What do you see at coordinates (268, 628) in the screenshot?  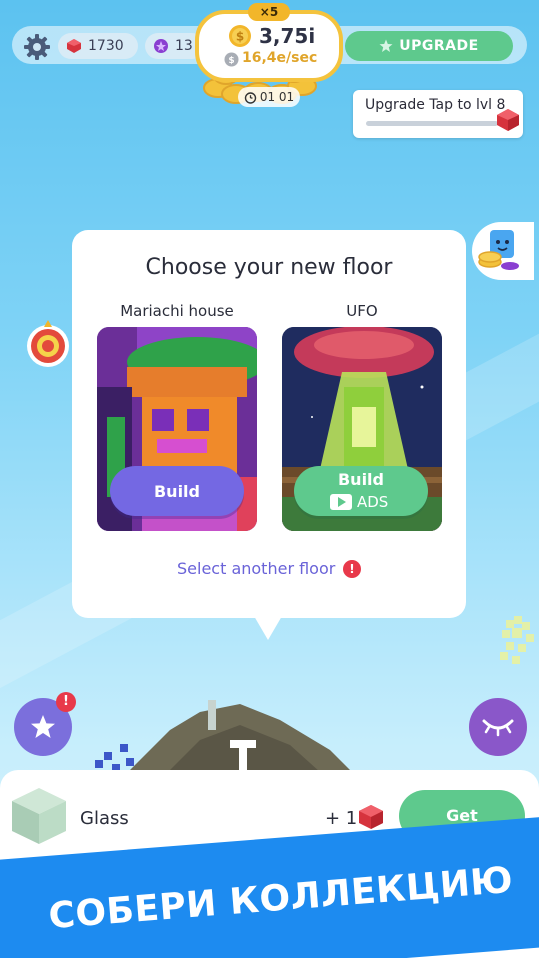 I see `dialog-pointer` at bounding box center [268, 628].